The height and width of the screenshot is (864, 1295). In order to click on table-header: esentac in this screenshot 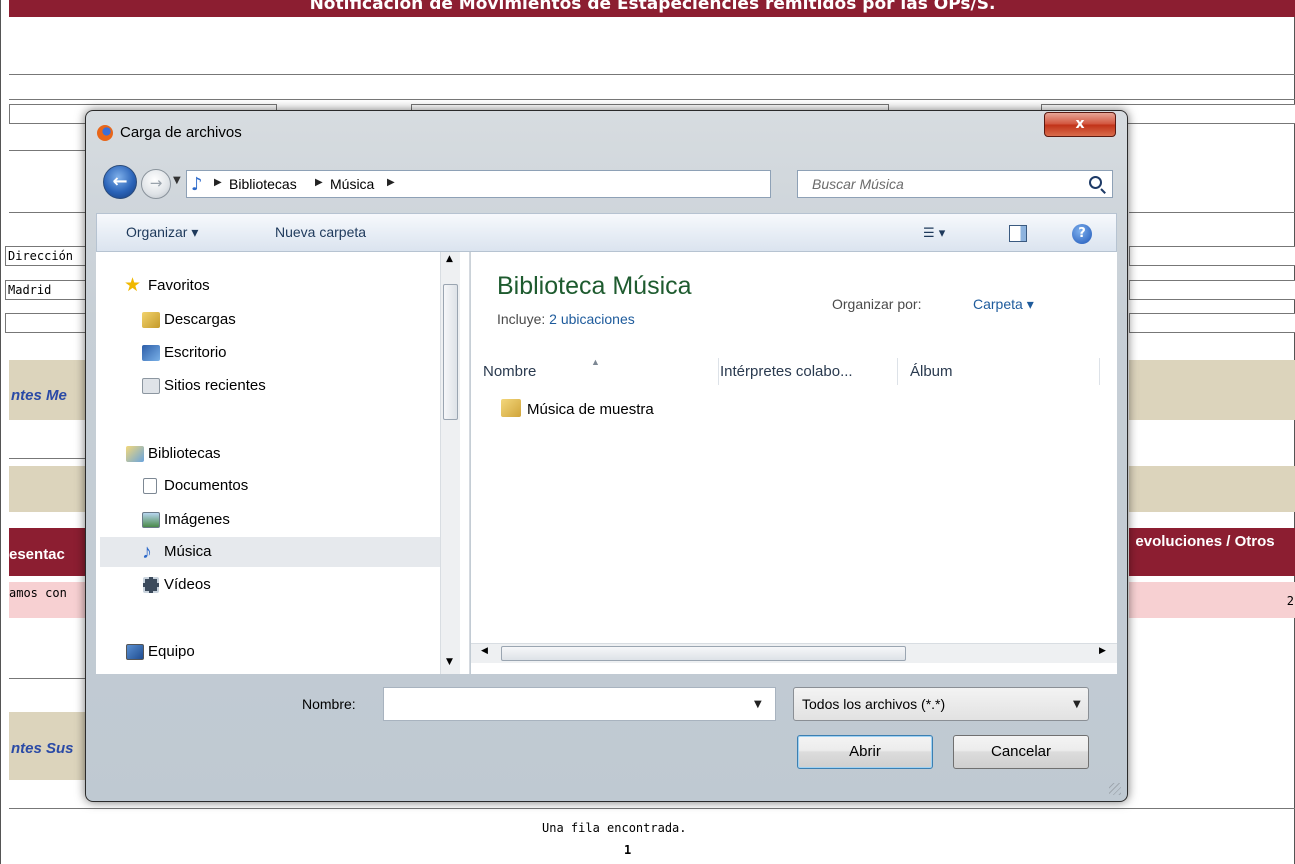, I will do `click(49, 552)`.